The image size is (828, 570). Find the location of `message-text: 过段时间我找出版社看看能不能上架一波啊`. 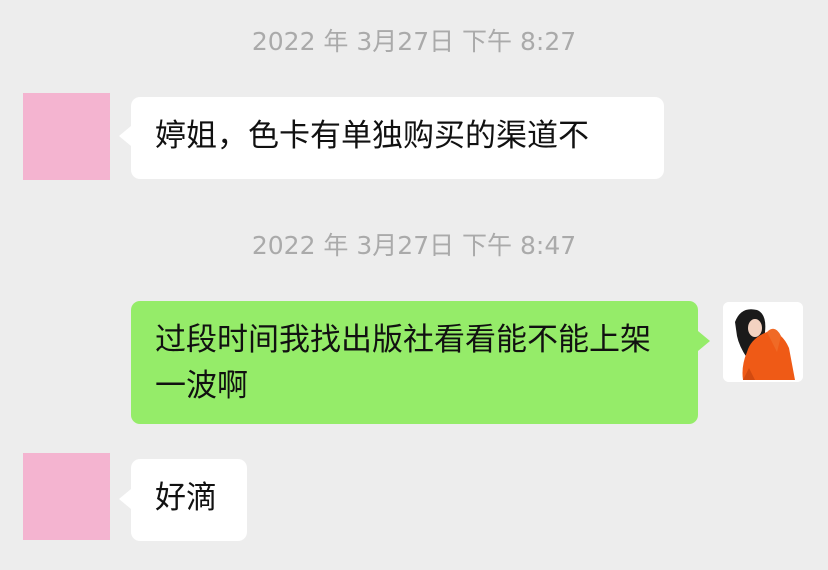

message-text: 过段时间我找出版社看看能不能上架一波啊 is located at coordinates (403, 363).